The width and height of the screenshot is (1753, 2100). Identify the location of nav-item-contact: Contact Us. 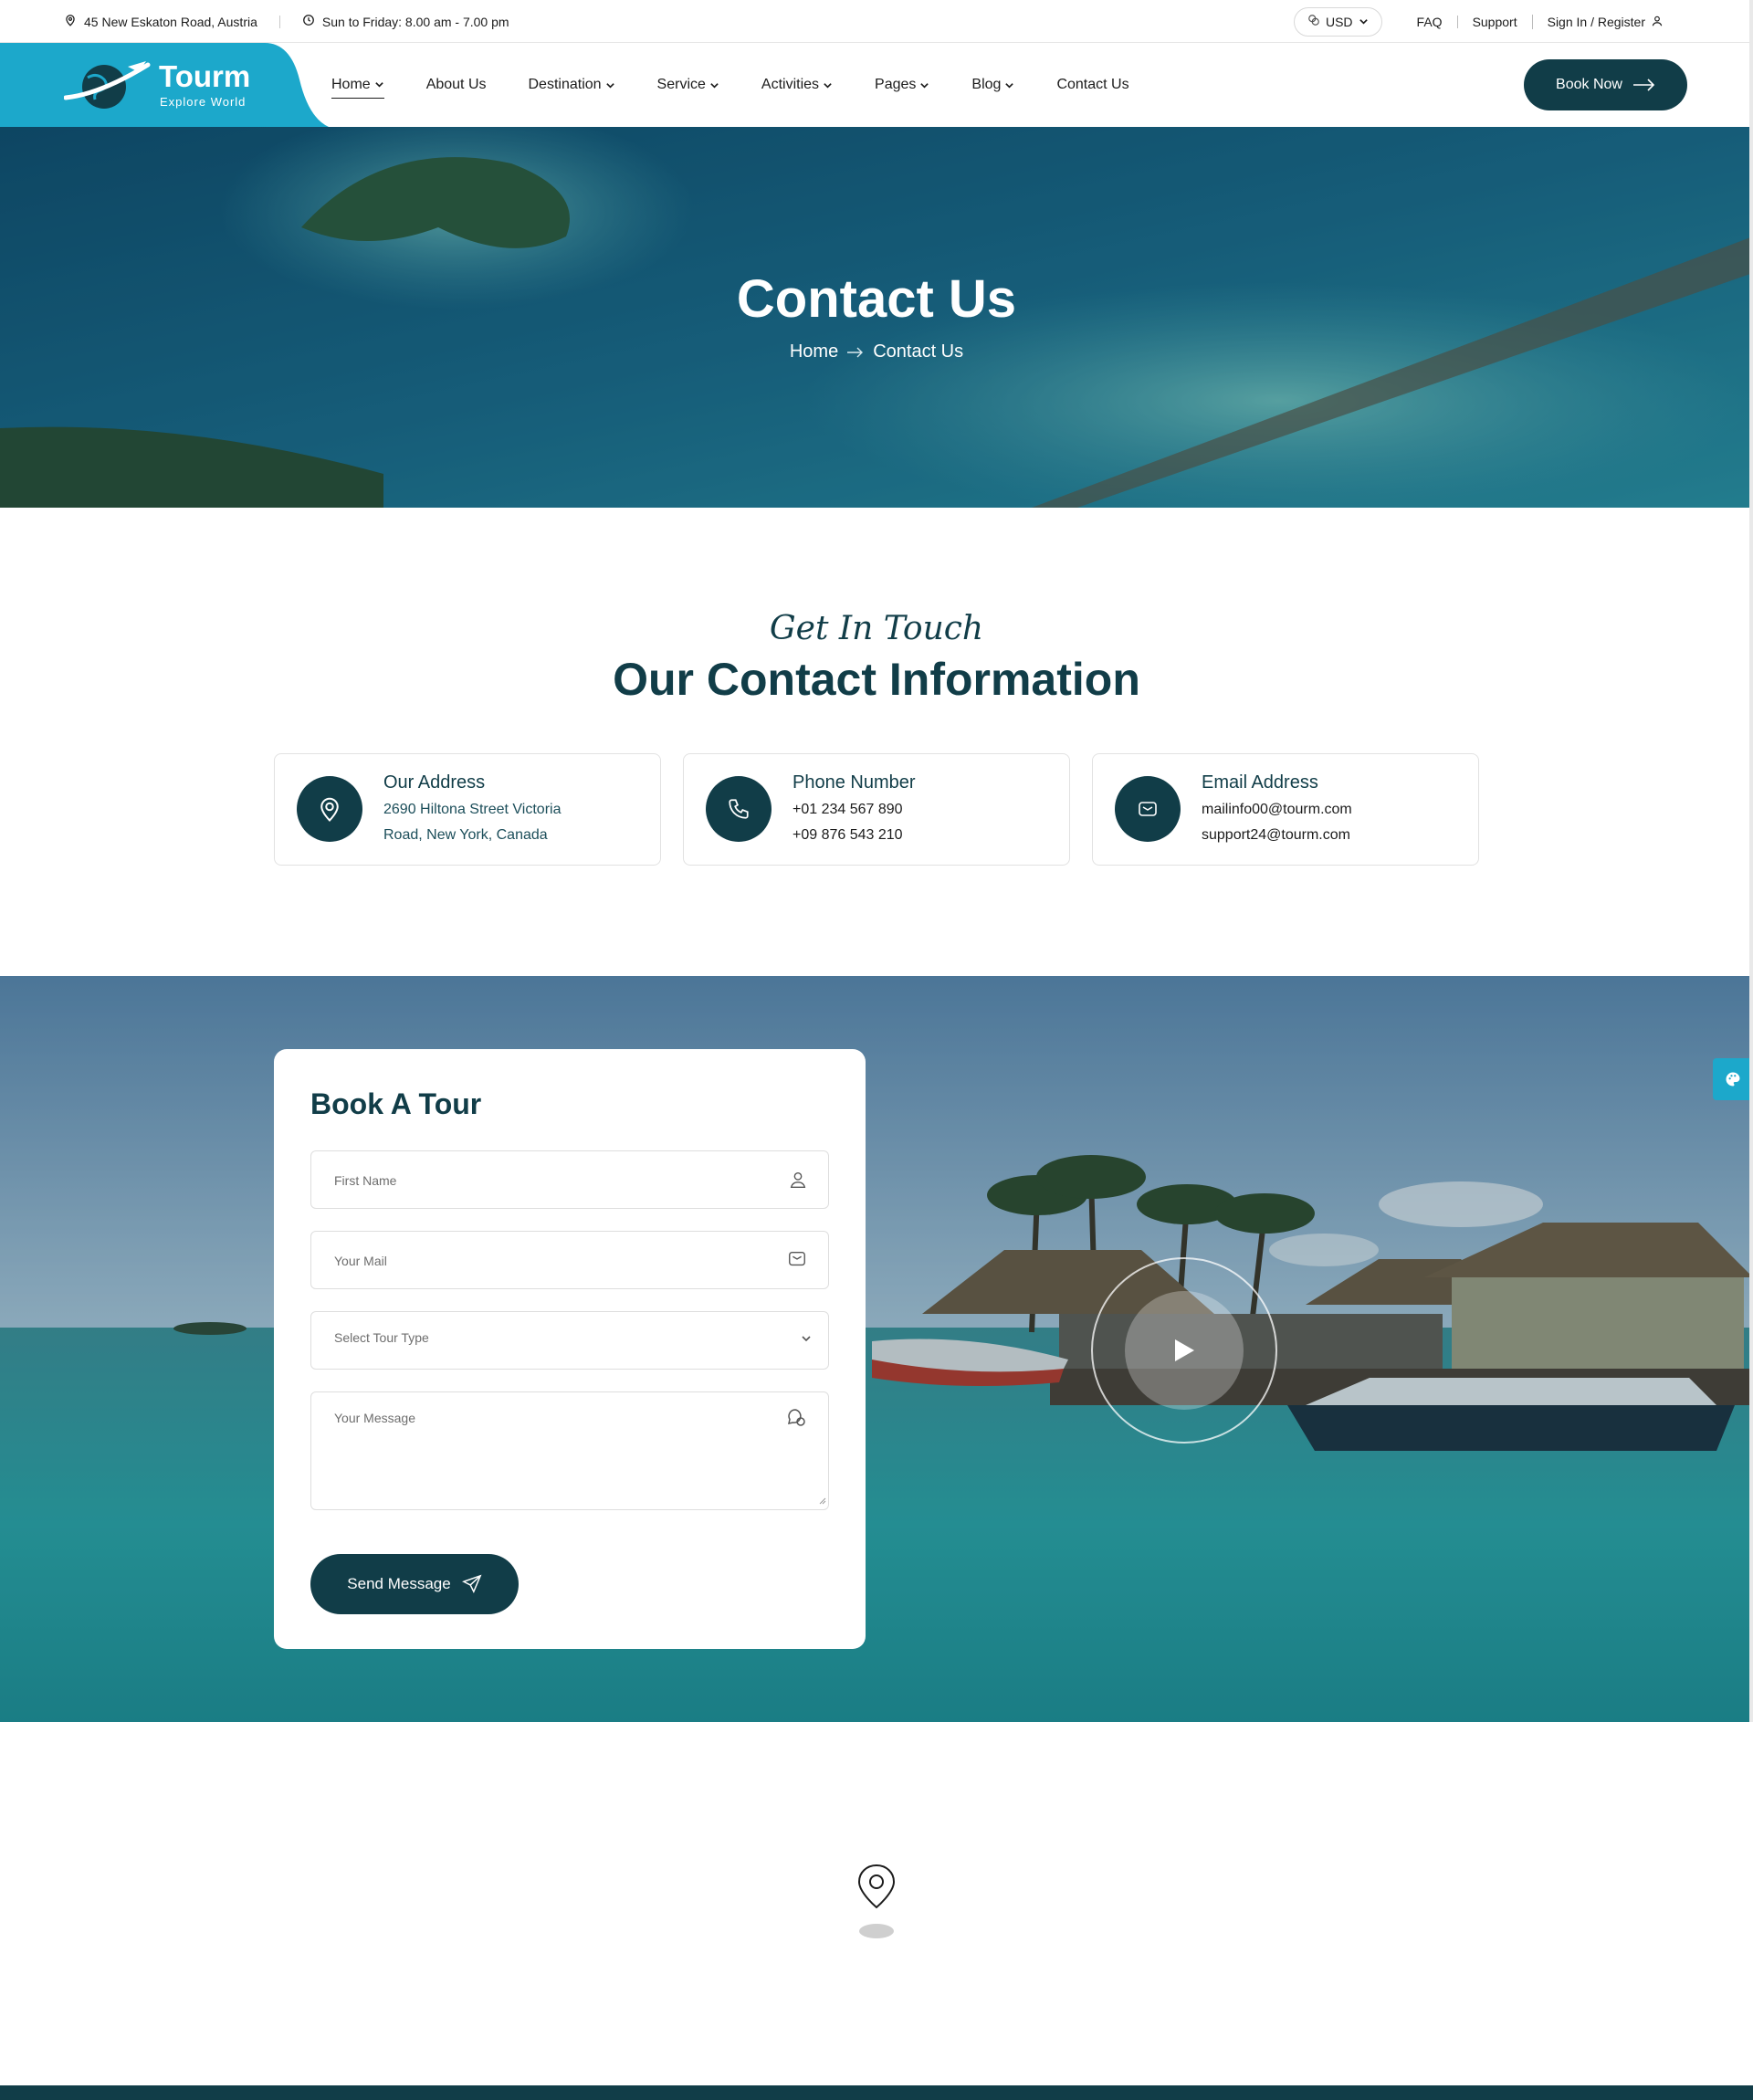
(1092, 85).